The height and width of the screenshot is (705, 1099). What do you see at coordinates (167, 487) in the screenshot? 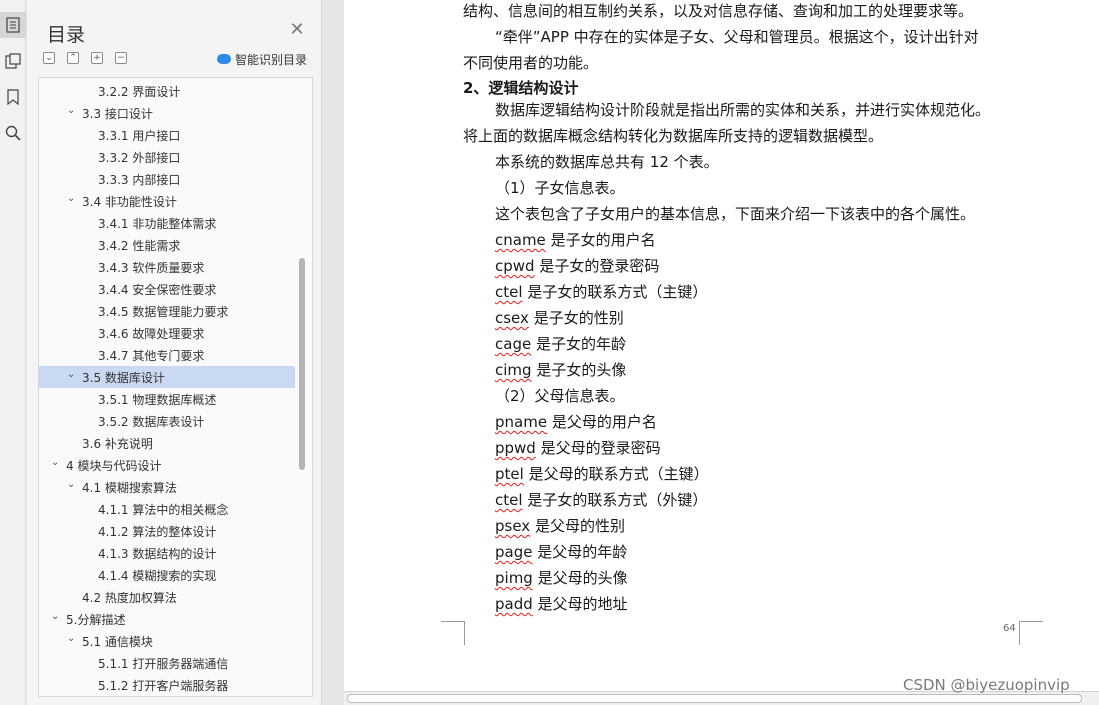
I see `toc-item: ⌄ 4.1 模糊搜索算法` at bounding box center [167, 487].